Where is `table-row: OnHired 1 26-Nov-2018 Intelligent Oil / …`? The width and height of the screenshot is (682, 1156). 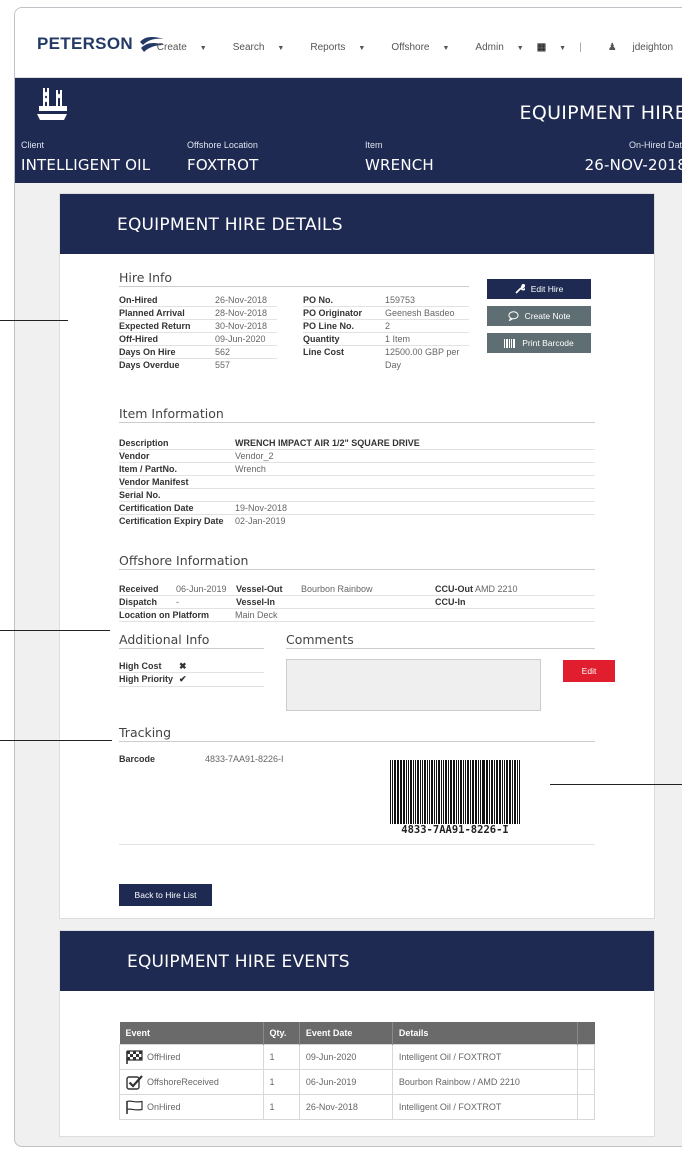 table-row: OnHired 1 26-Nov-2018 Intelligent Oil / … is located at coordinates (357, 1106).